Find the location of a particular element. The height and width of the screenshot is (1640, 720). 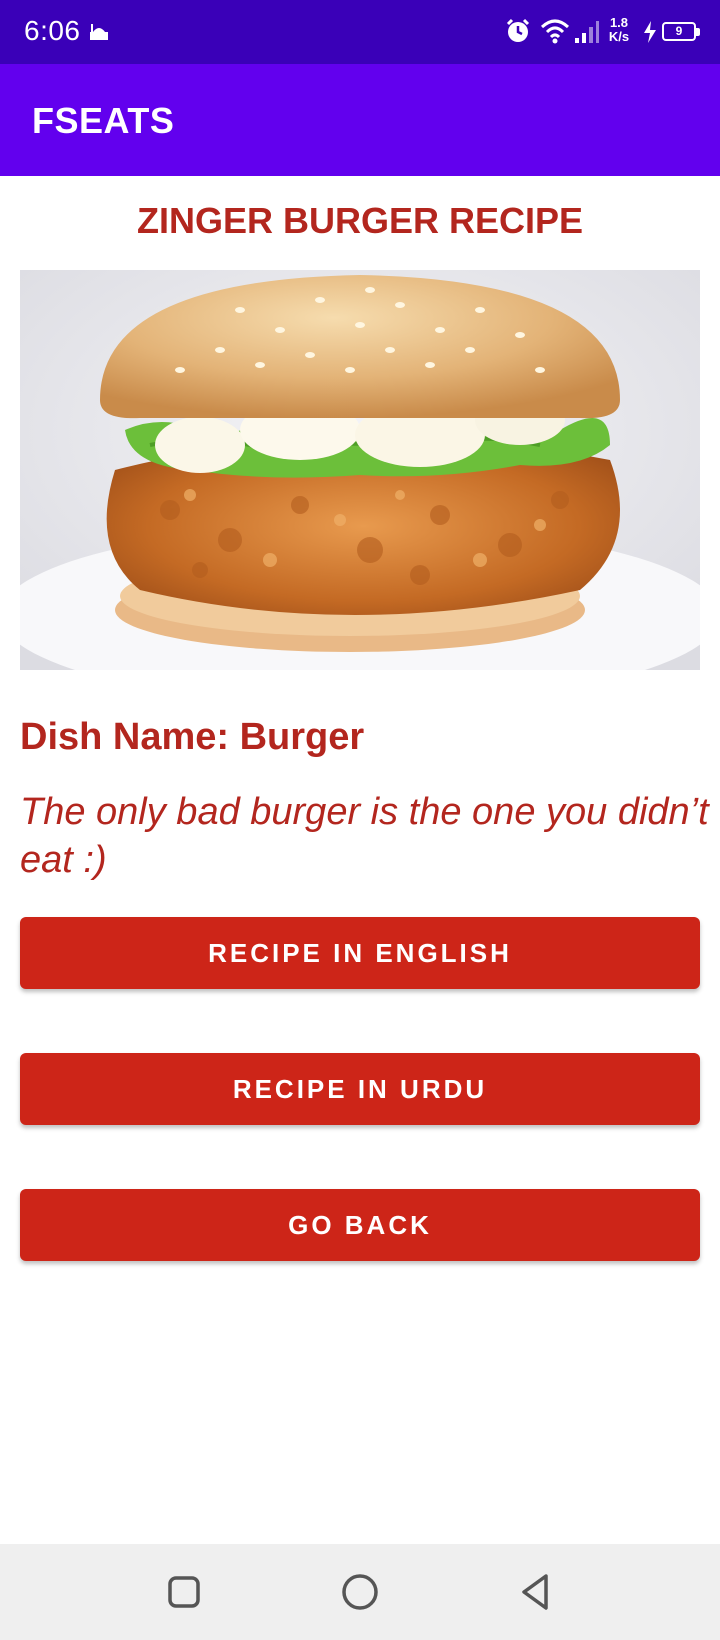

recipe-urdu-button: RECIPE IN URDU is located at coordinates (360, 1089).